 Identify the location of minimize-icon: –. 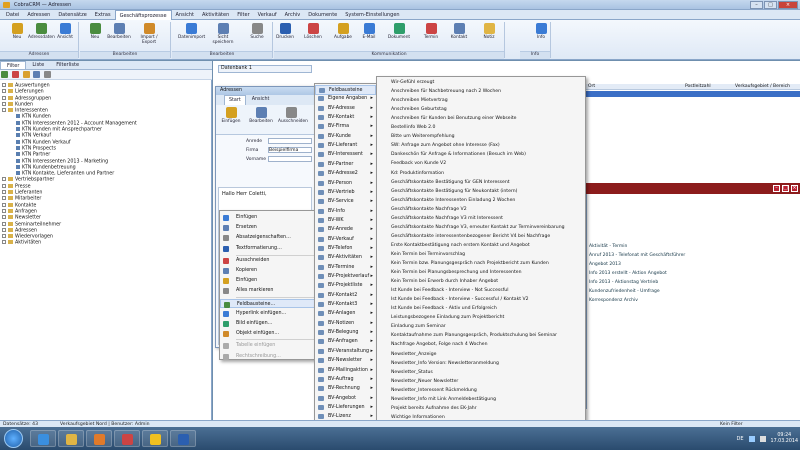
(756, 5).